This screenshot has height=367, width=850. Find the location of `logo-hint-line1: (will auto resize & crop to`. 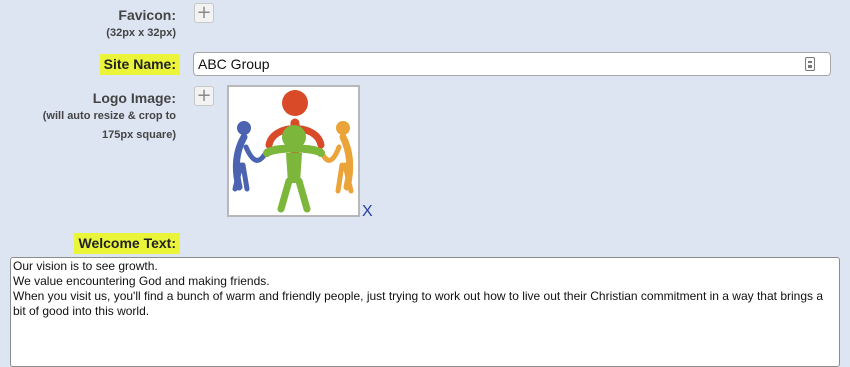

logo-hint-line1: (will auto resize & crop to is located at coordinates (109, 116).